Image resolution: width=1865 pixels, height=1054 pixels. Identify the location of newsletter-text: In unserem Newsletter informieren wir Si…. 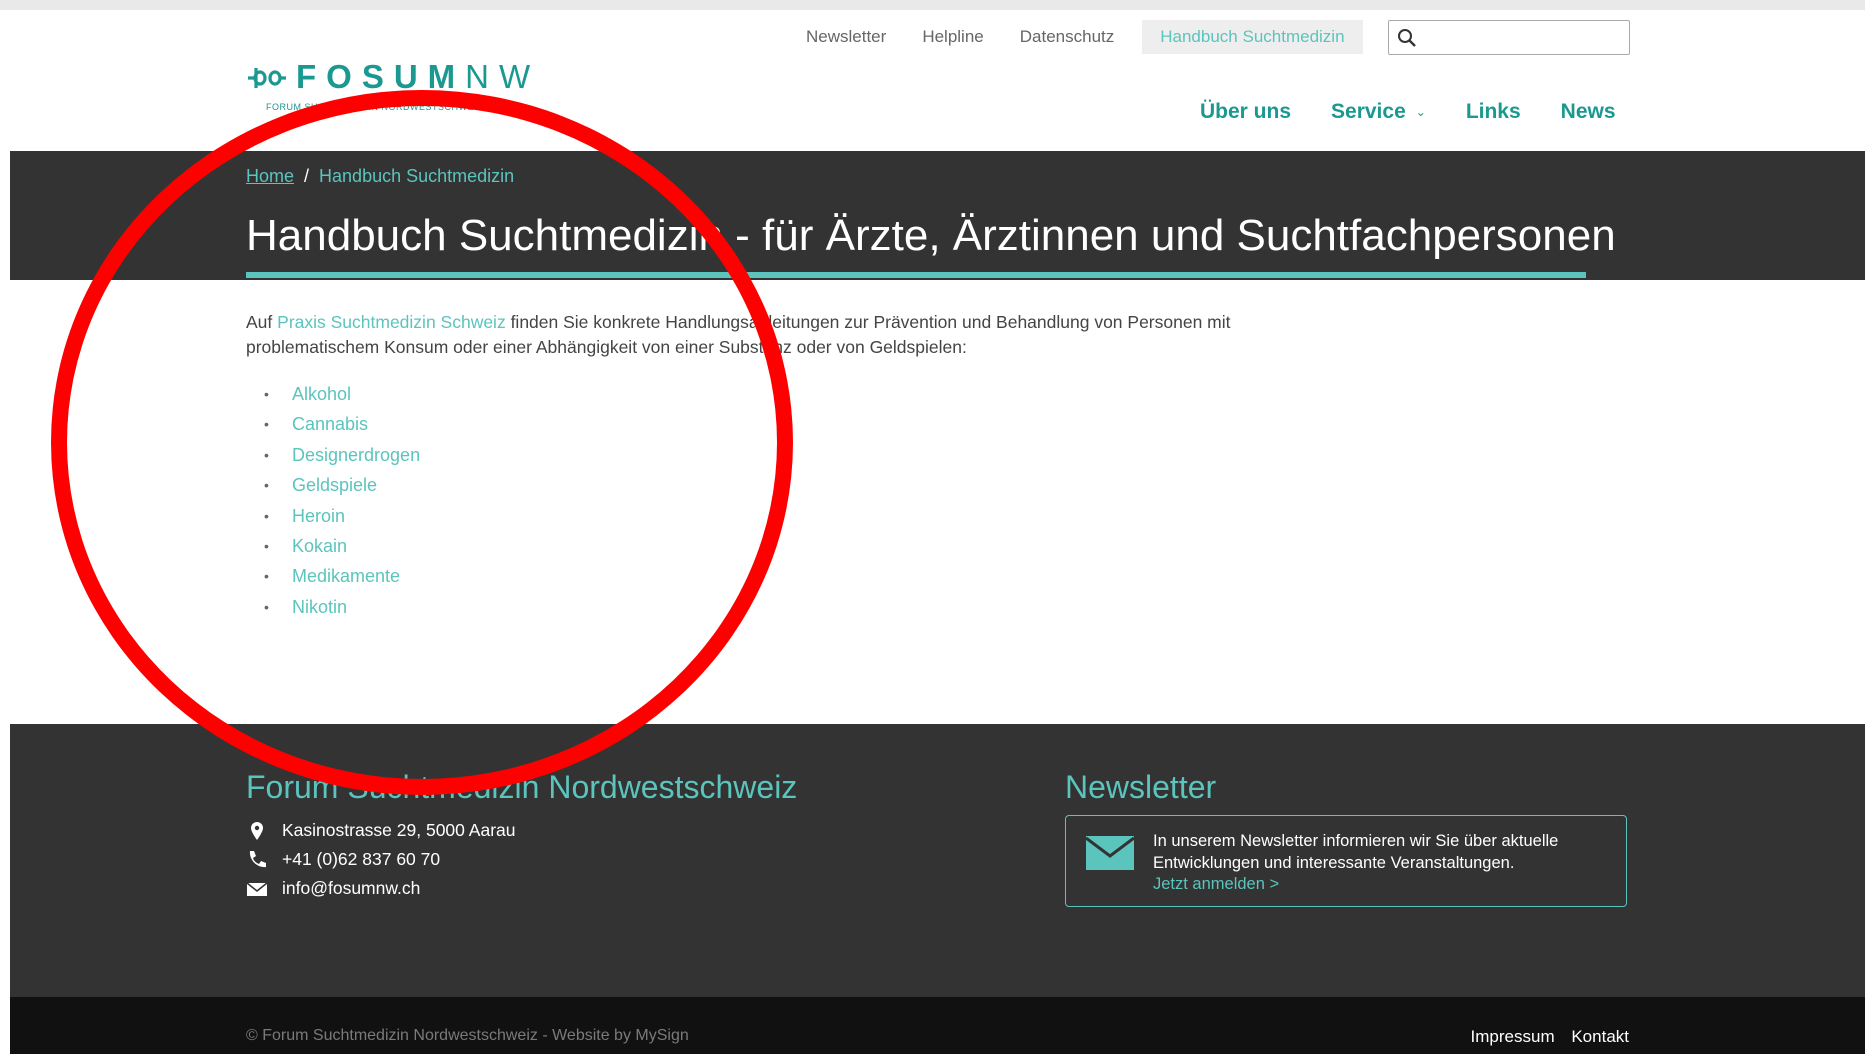
(1356, 852).